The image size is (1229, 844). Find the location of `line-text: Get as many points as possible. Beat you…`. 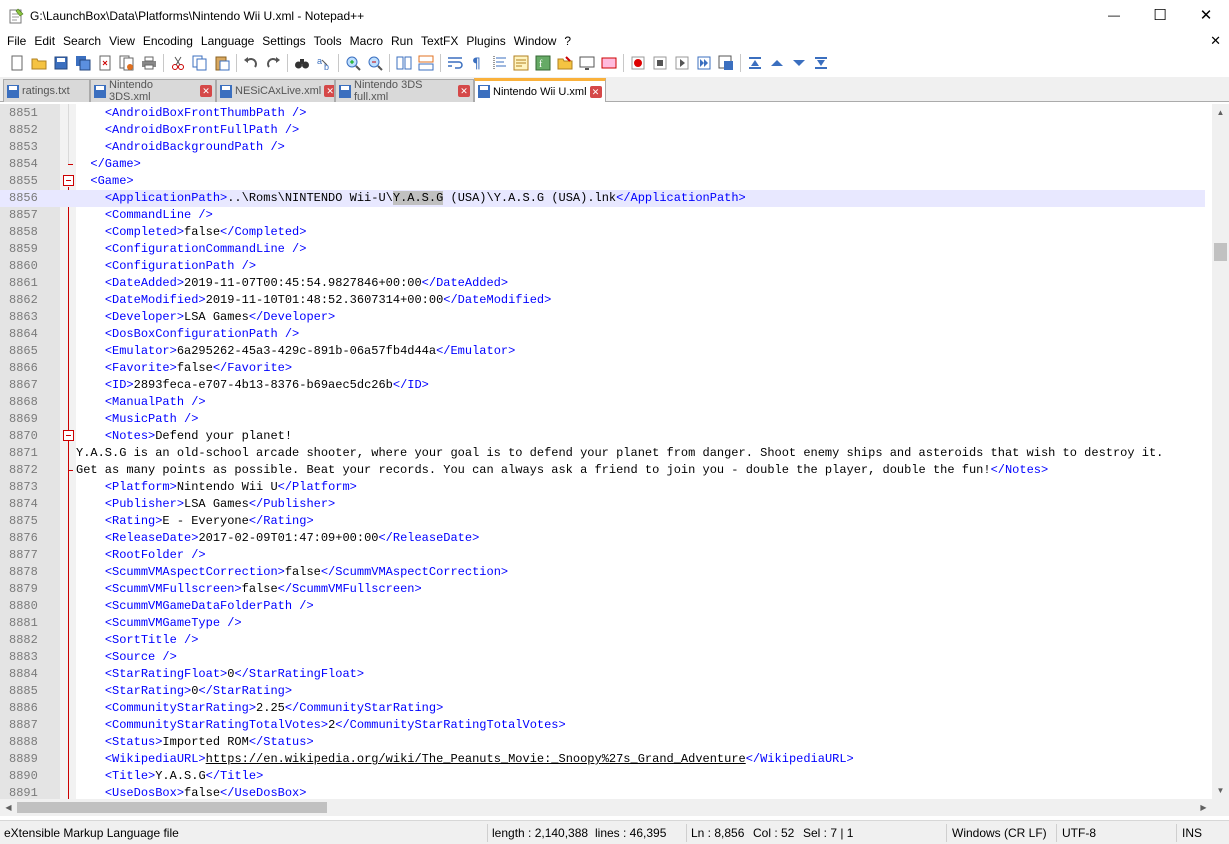

line-text: Get as many points as possible. Beat you… is located at coordinates (562, 470).